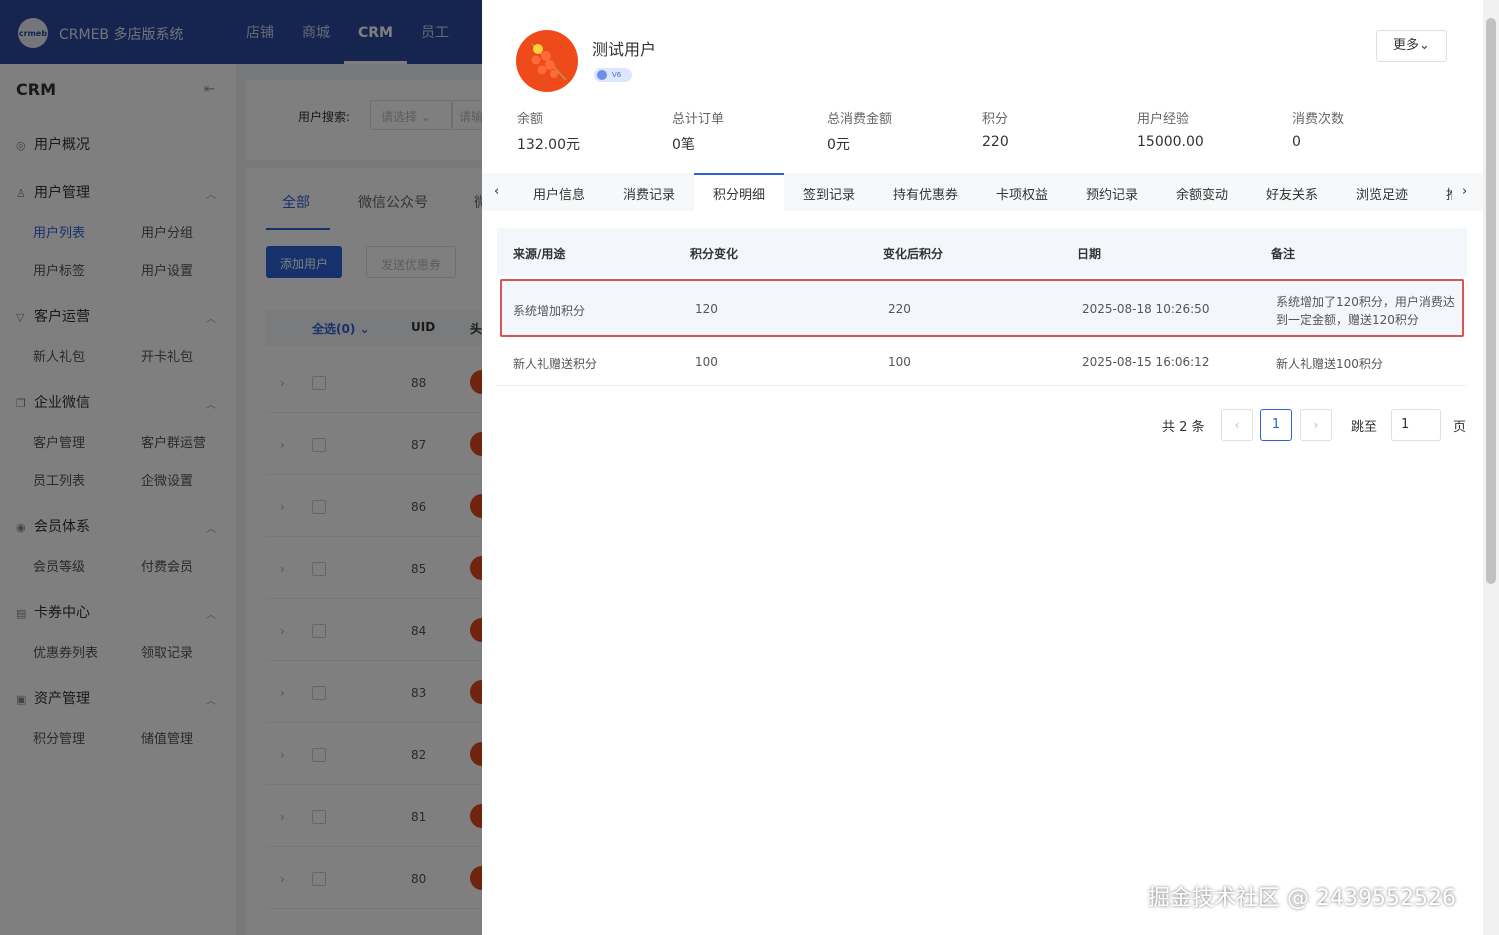 This screenshot has height=935, width=1499. Describe the element at coordinates (995, 119) in the screenshot. I see `stat-points-label: 积分` at that location.